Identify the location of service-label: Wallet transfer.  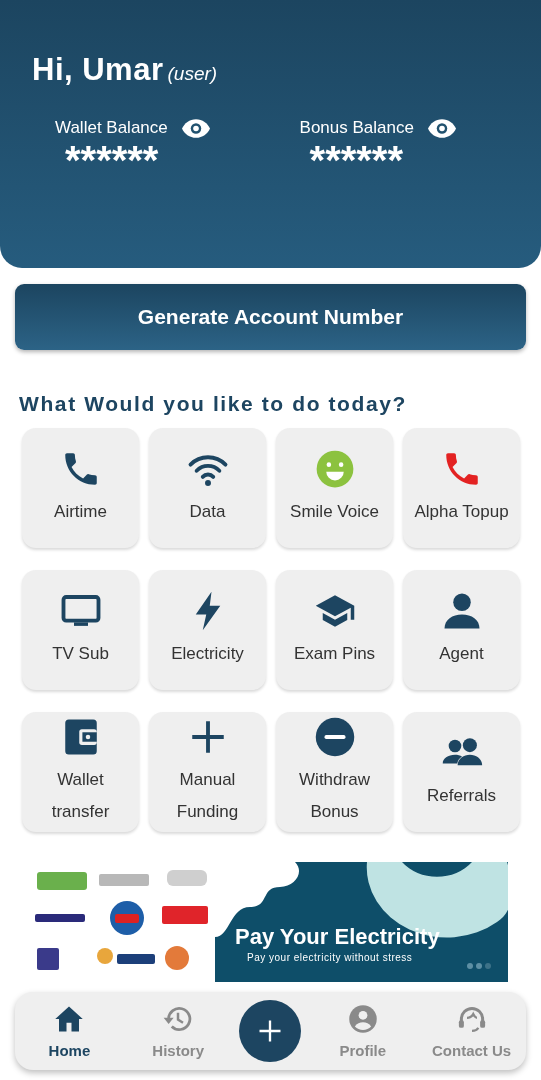
(80, 796).